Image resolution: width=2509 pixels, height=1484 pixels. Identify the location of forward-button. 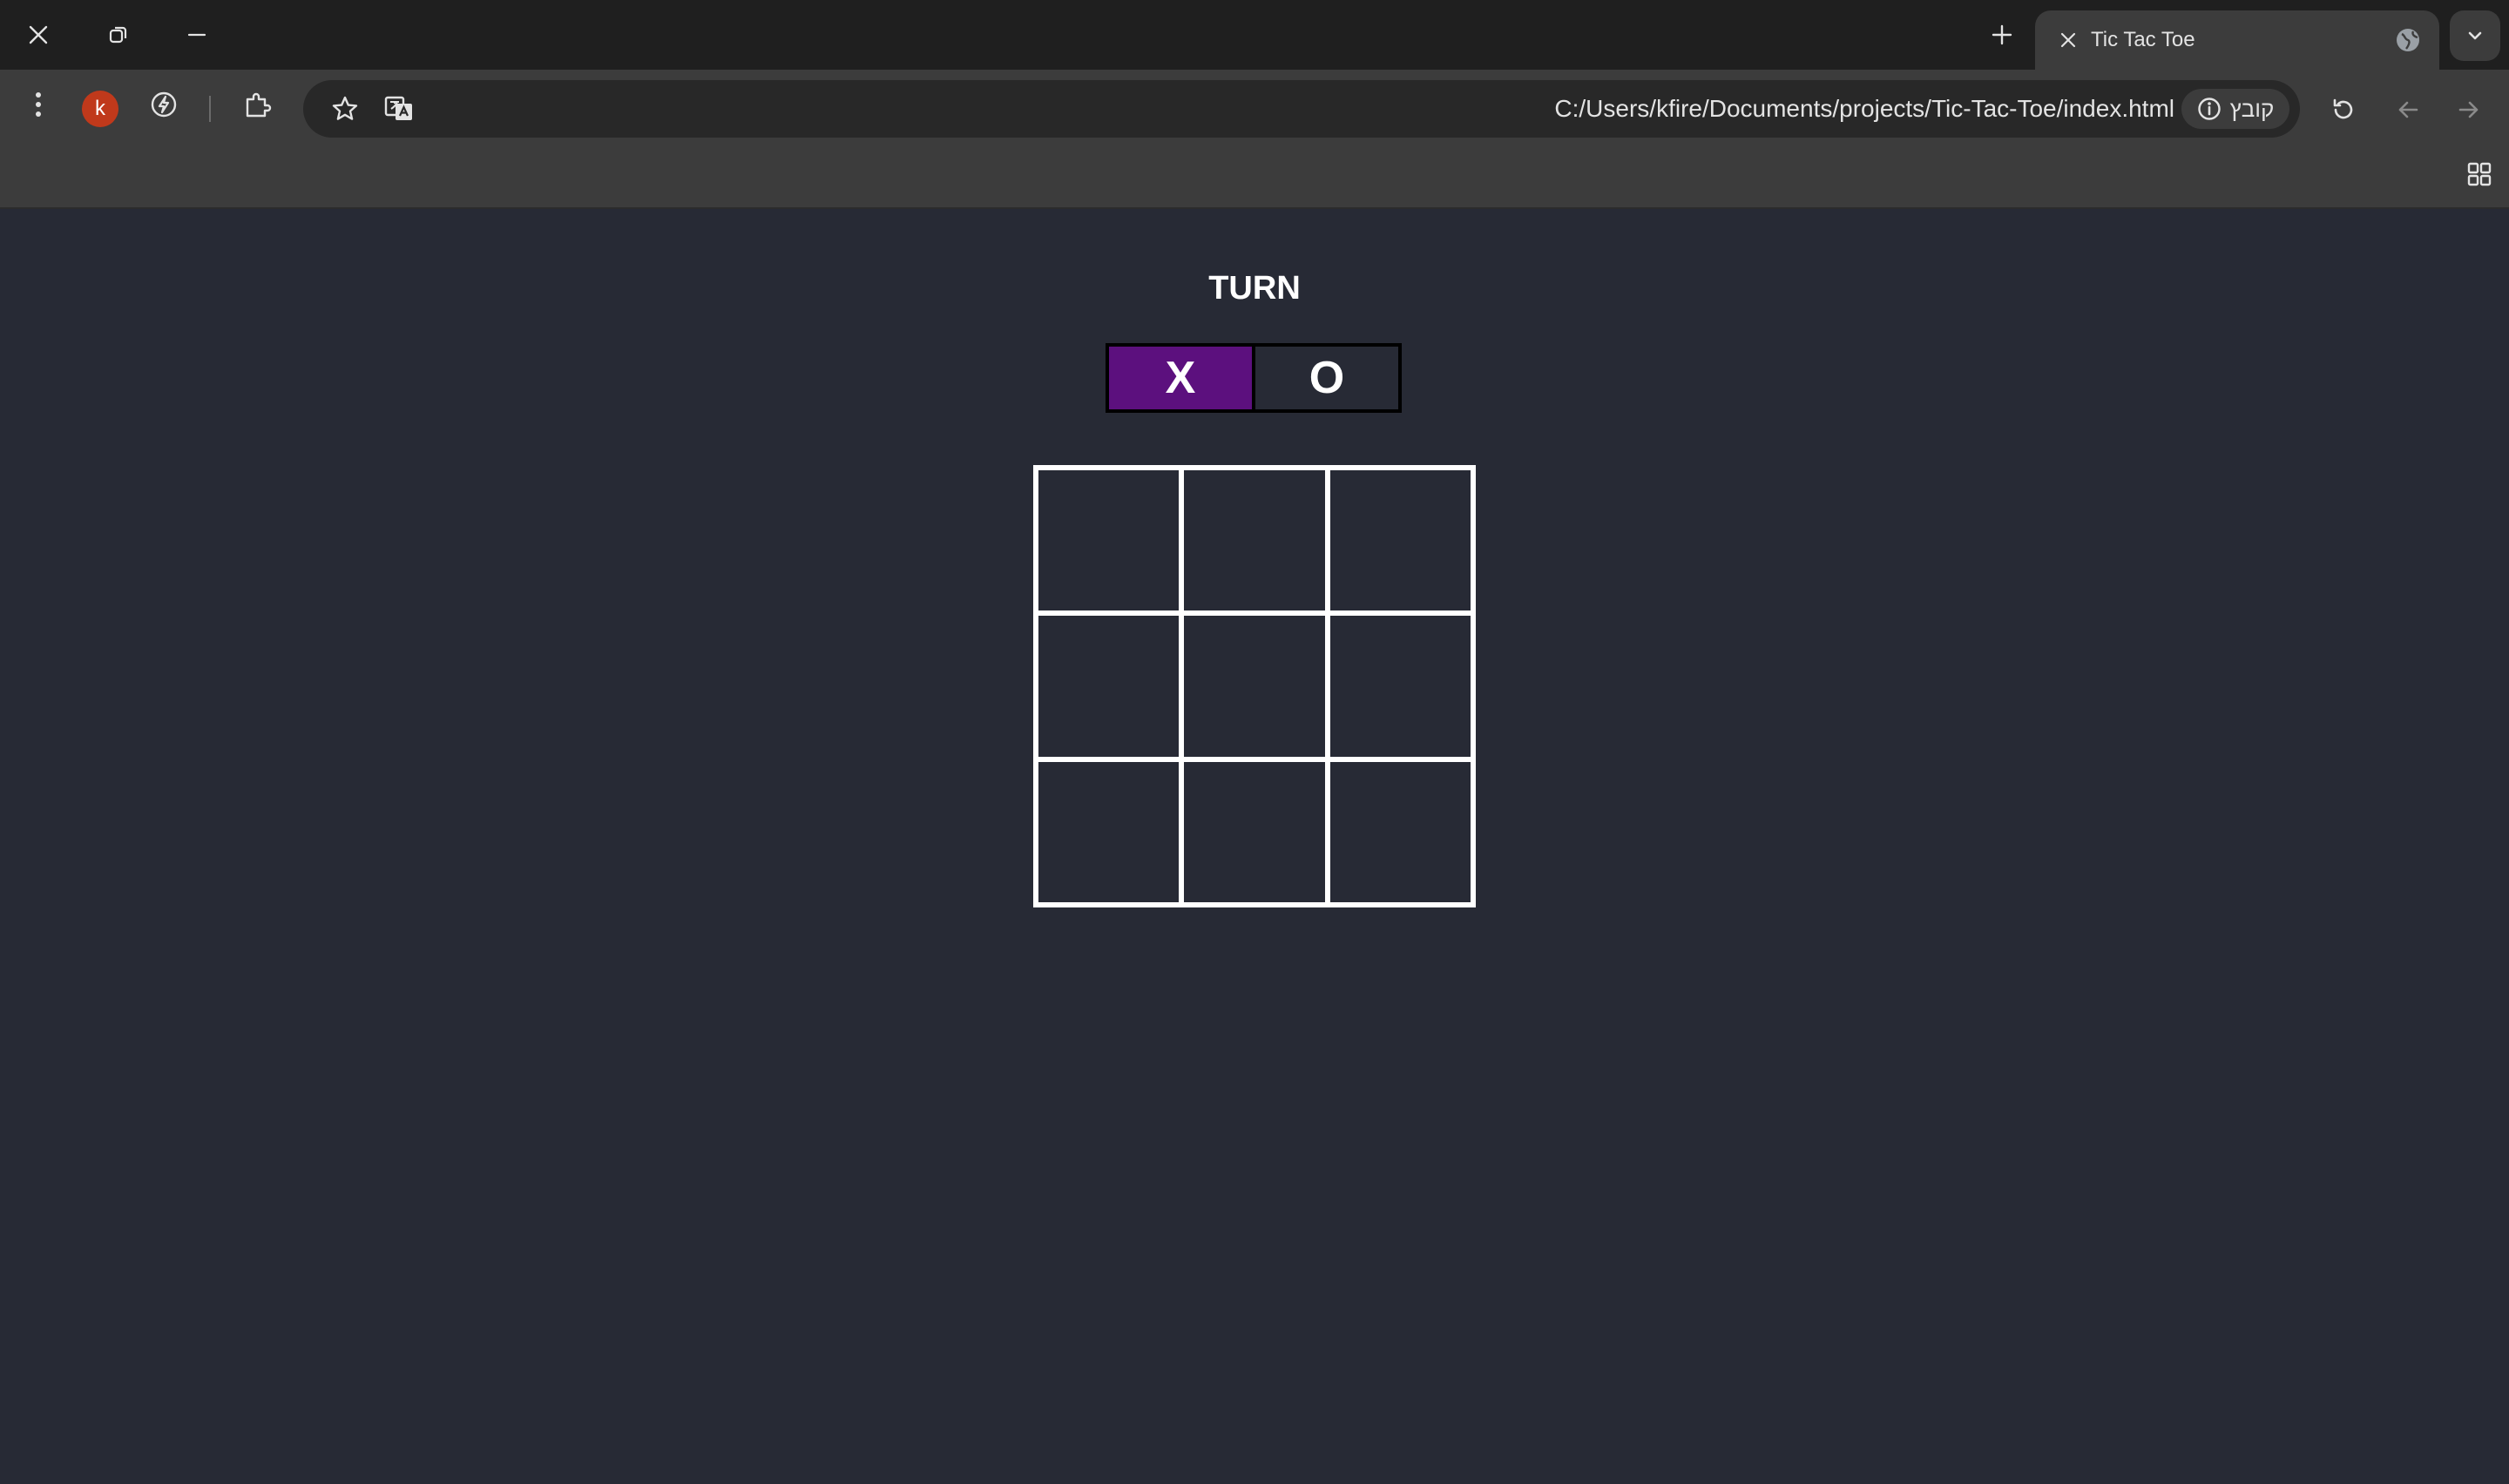
(2469, 110).